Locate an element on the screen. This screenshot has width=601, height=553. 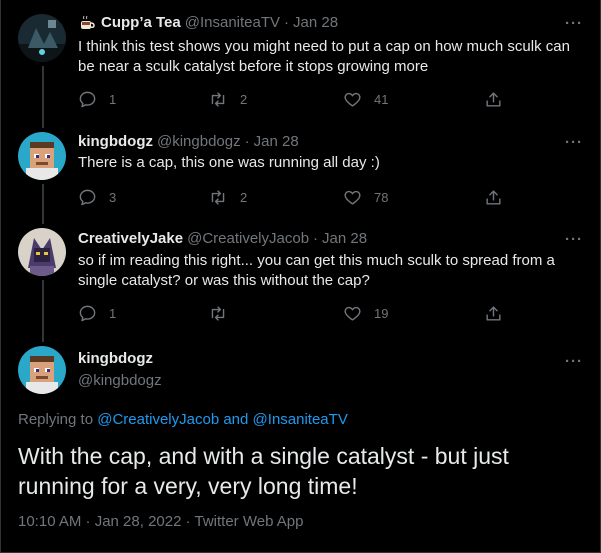
like-button: 19 is located at coordinates (365, 313).